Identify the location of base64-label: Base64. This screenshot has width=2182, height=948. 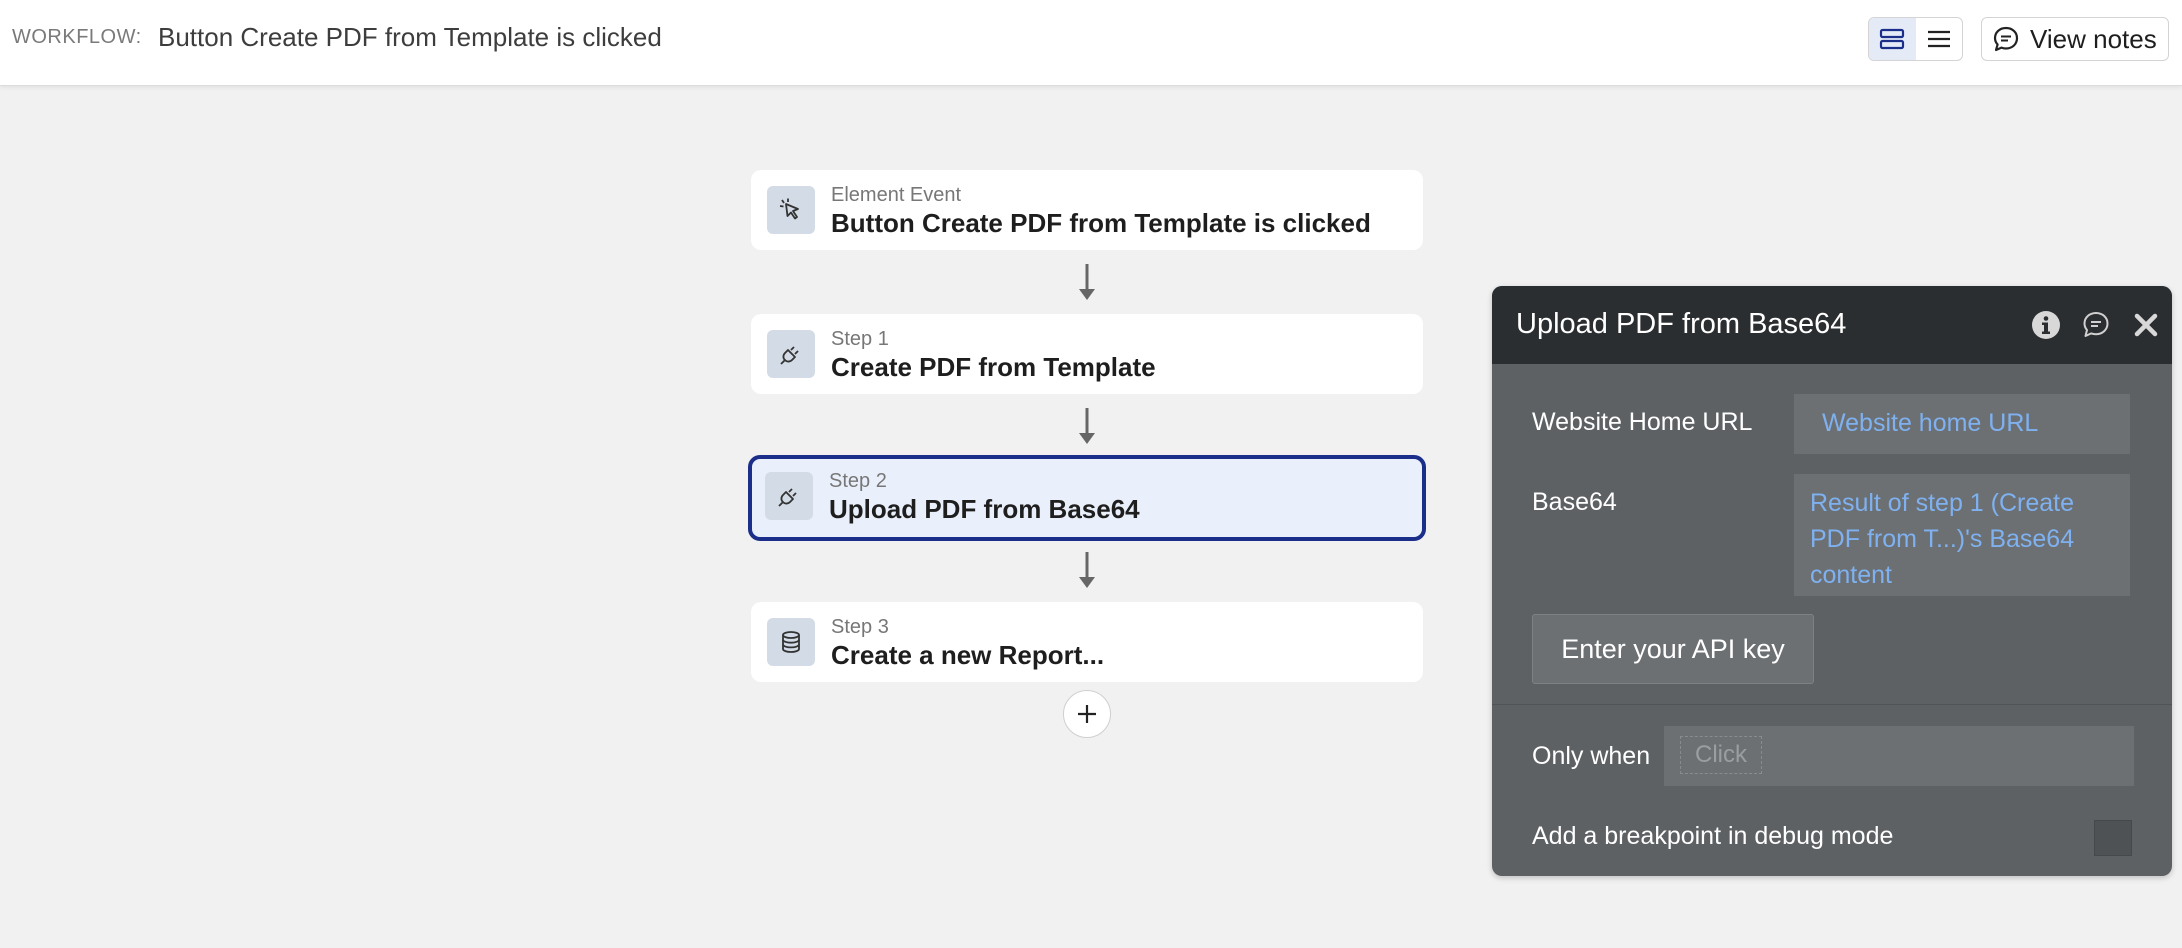
(1574, 502).